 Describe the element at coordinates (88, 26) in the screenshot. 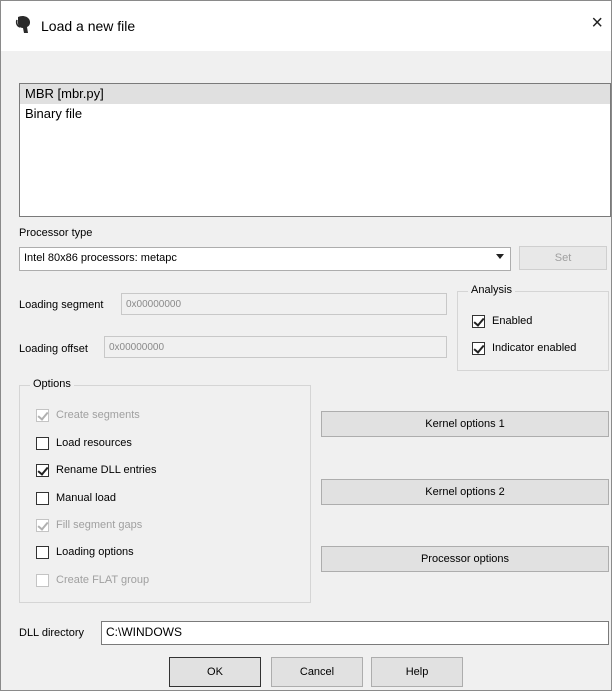

I see `dialog-title: Load a new file` at that location.